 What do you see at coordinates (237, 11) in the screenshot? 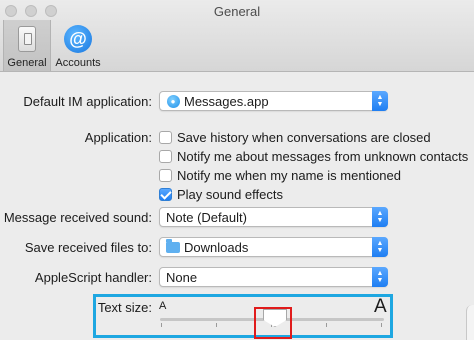
I see `window-title: General` at bounding box center [237, 11].